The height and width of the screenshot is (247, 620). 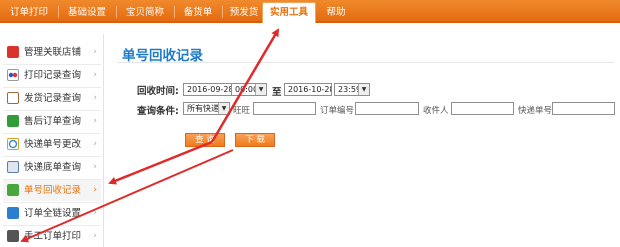 I want to click on arrow-to-recycle-item, so click(x=160, y=162).